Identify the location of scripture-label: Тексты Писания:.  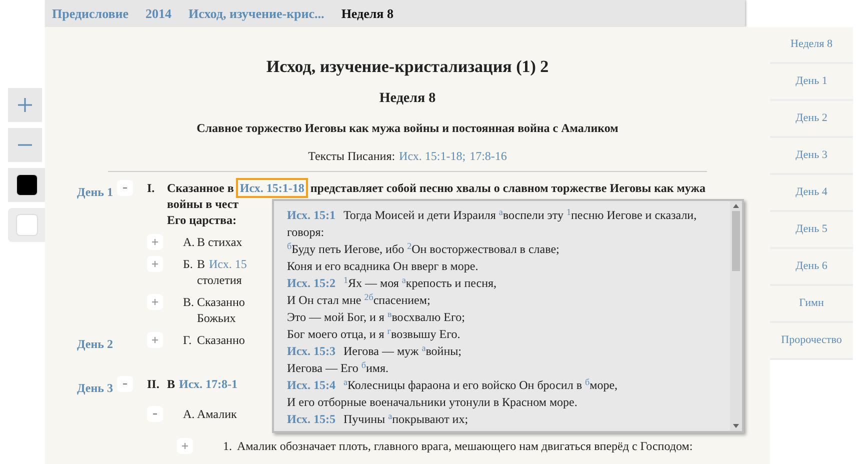
(352, 156).